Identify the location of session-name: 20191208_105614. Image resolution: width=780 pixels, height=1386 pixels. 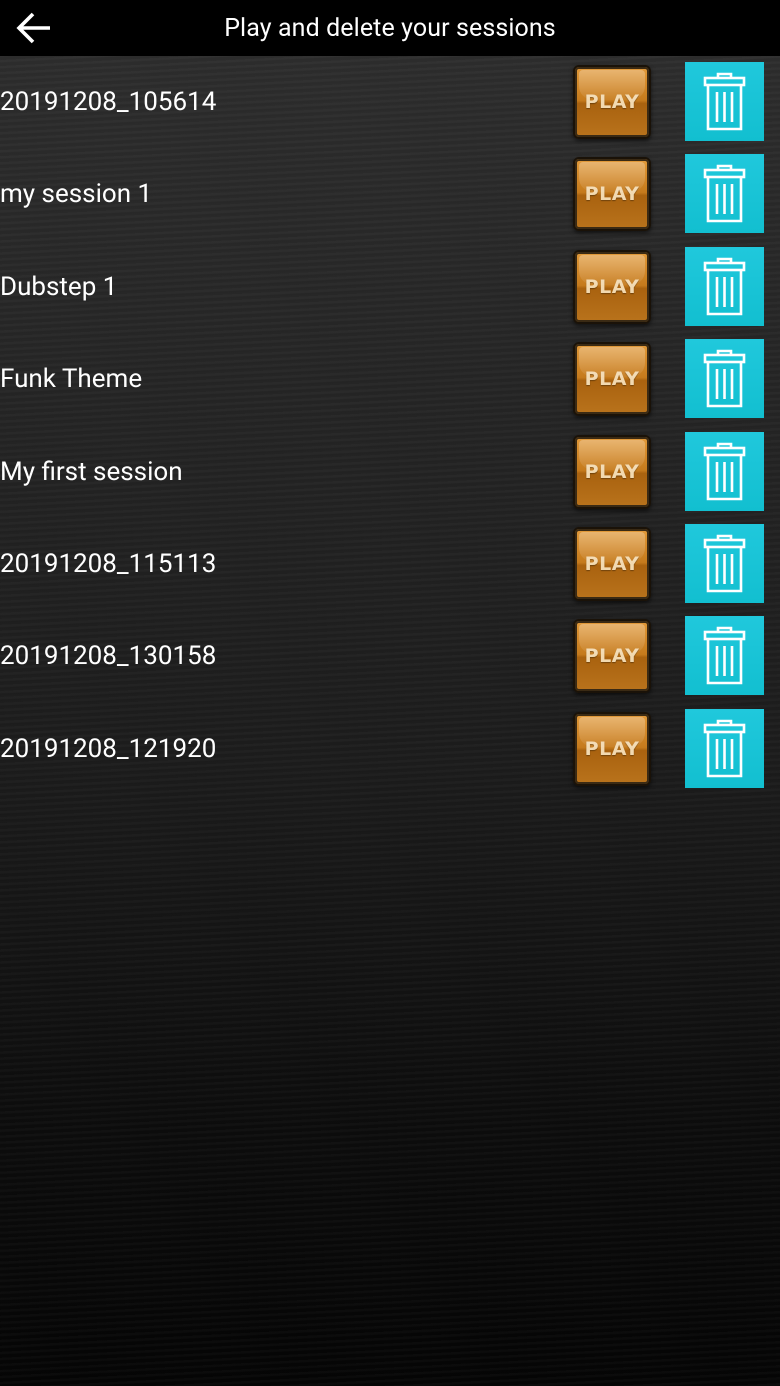
(108, 102).